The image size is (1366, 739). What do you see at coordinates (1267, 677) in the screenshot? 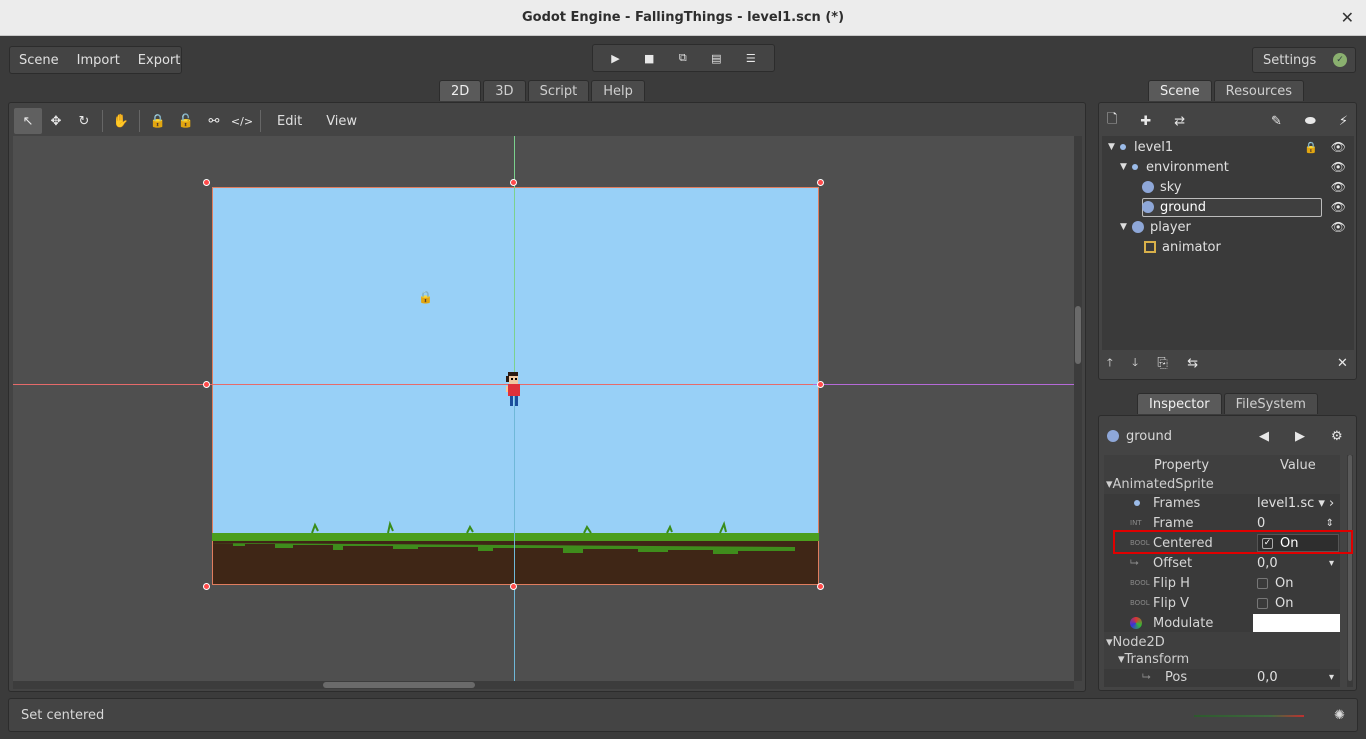
I see `pos-value: 0,0` at bounding box center [1267, 677].